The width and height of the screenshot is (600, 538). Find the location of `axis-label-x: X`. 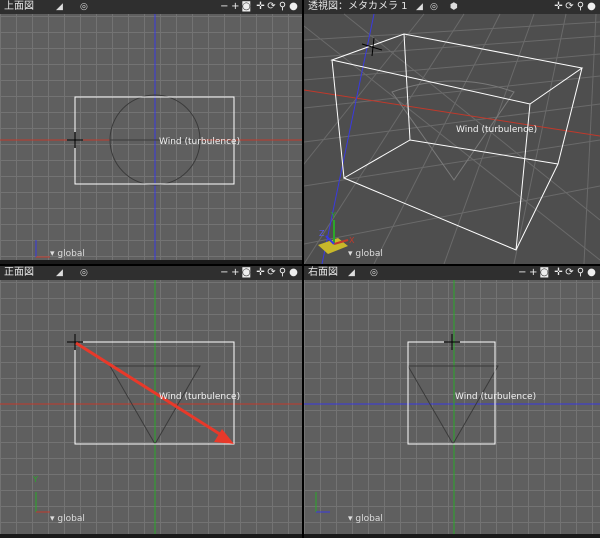

axis-label-x: X is located at coordinates (352, 240).